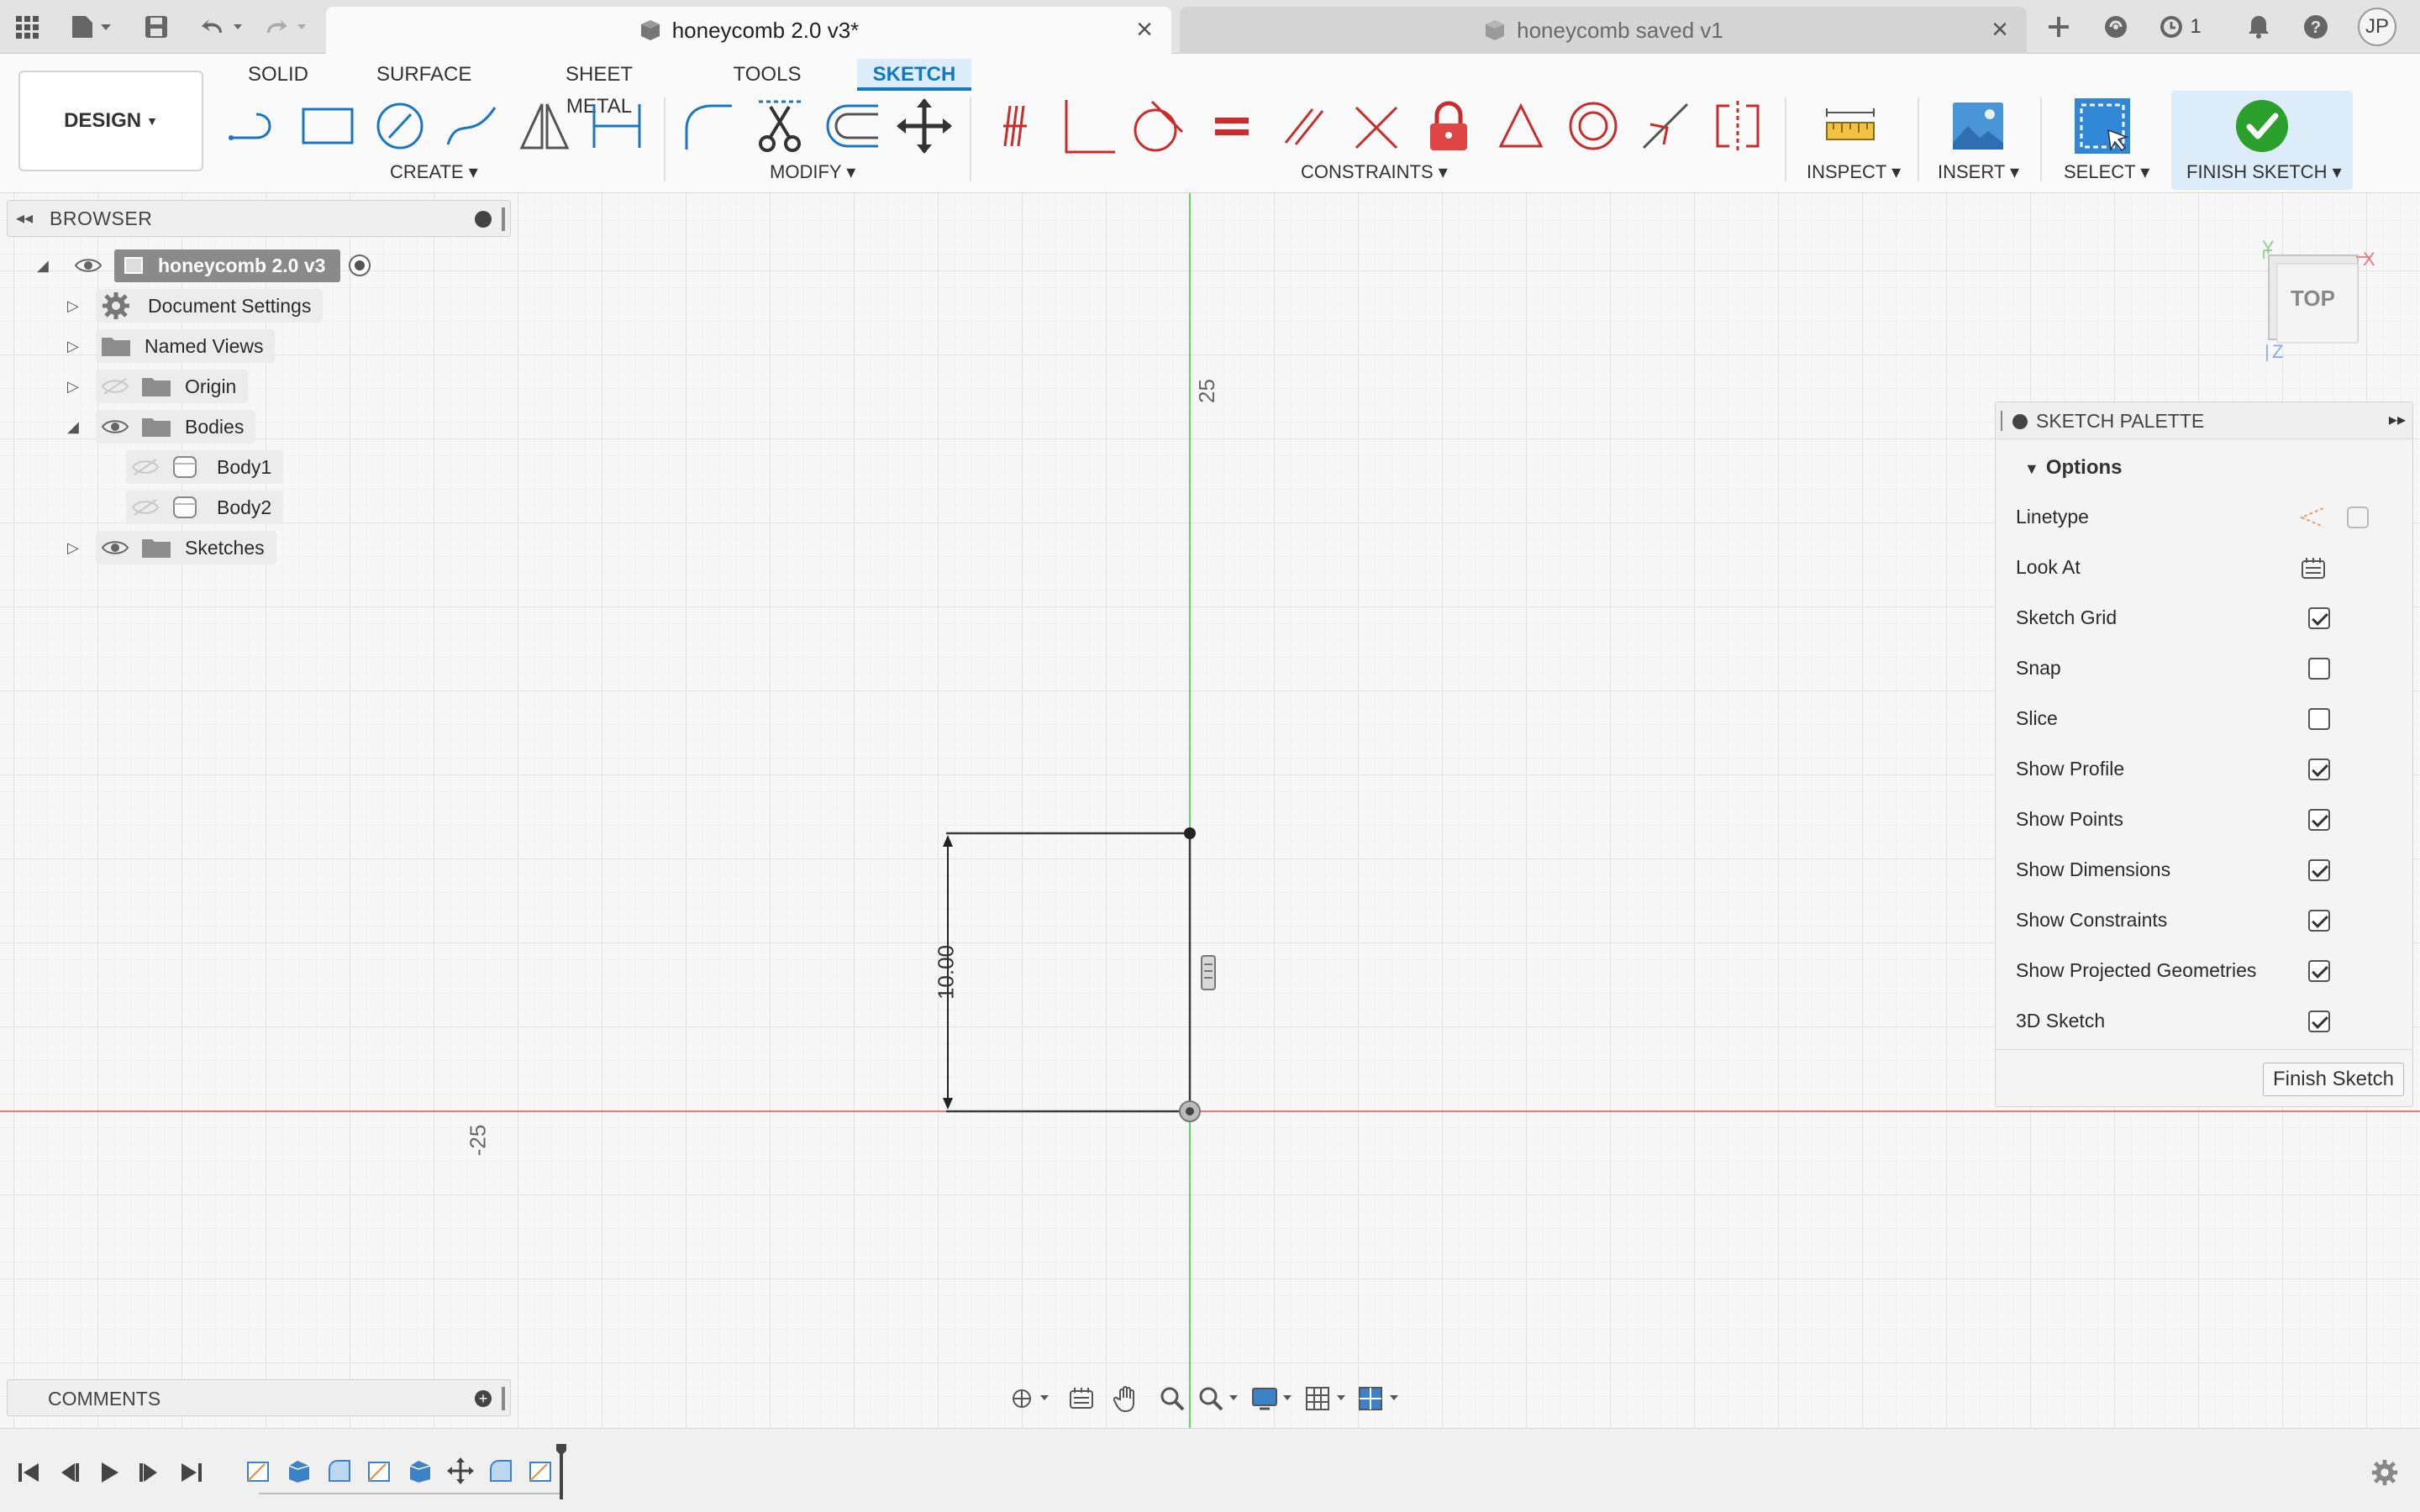  Describe the element at coordinates (2319, 820) in the screenshot. I see `show-points-checkbox` at that location.